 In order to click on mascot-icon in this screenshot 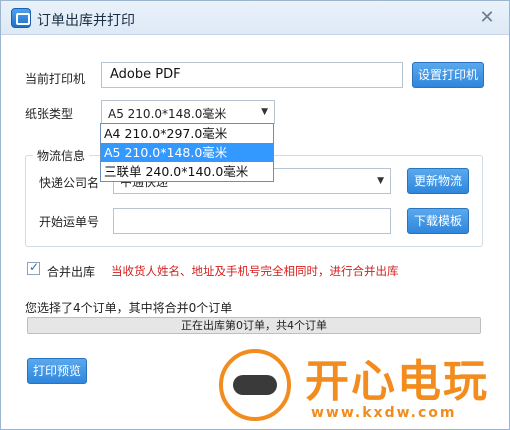, I will do `click(255, 385)`.